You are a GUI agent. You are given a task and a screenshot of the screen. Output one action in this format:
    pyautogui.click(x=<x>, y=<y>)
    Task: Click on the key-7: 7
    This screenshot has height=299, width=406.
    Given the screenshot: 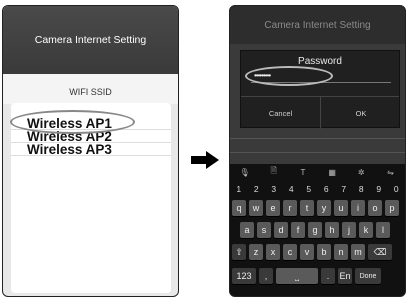 What is the action you would take?
    pyautogui.click(x=344, y=189)
    